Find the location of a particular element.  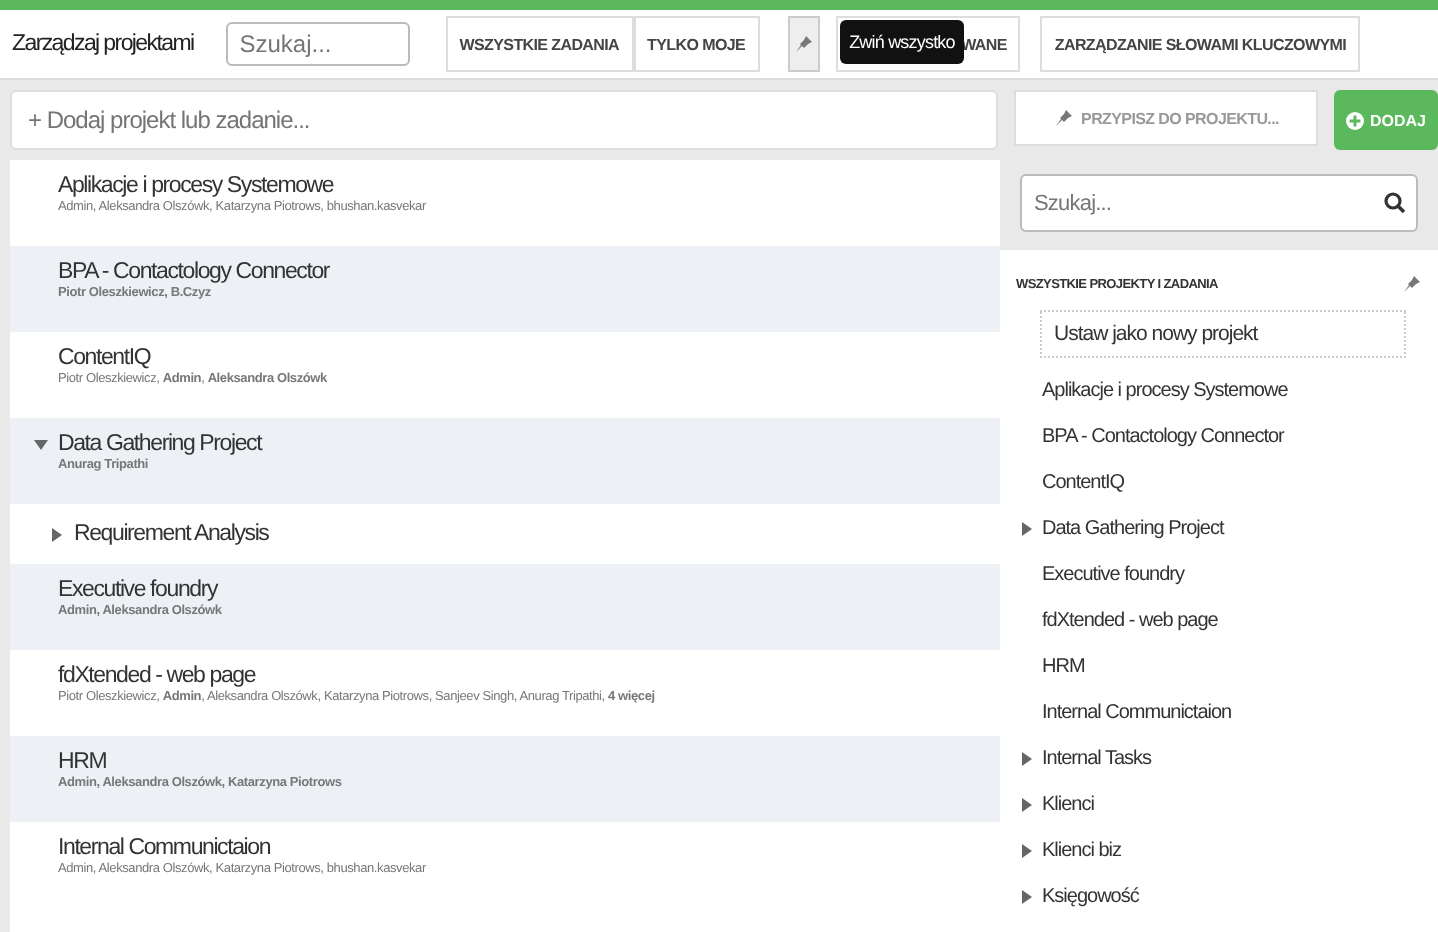

project-name: BPA - Contactology Connector is located at coordinates (194, 272).